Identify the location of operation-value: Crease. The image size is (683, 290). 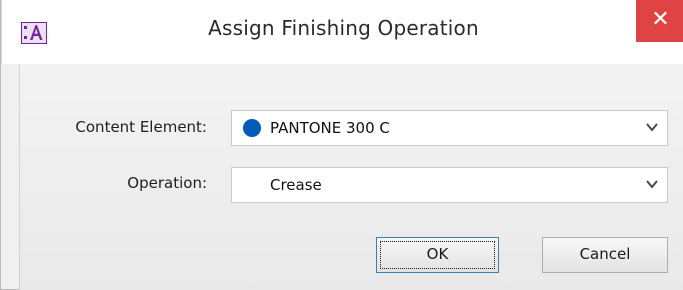
(296, 185).